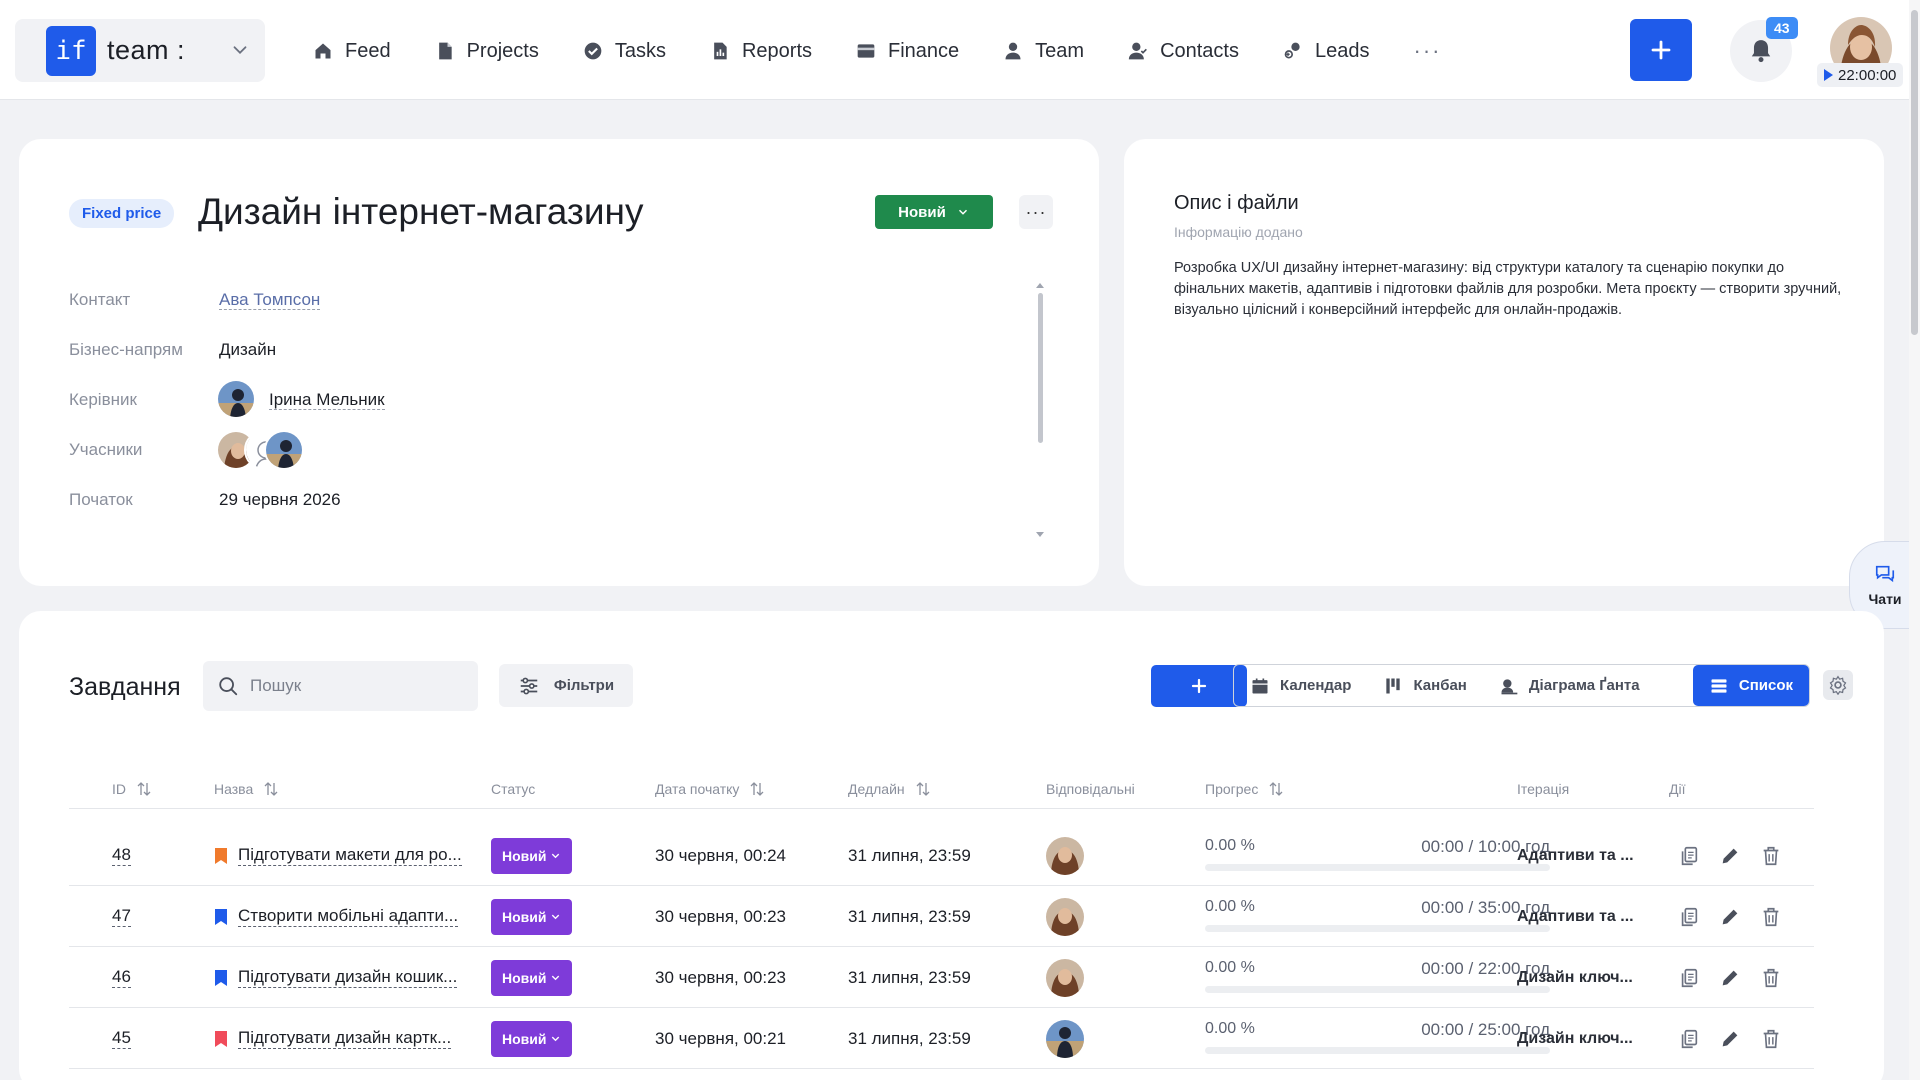  I want to click on task-progress-percent: 0.00 %, so click(1230, 845).